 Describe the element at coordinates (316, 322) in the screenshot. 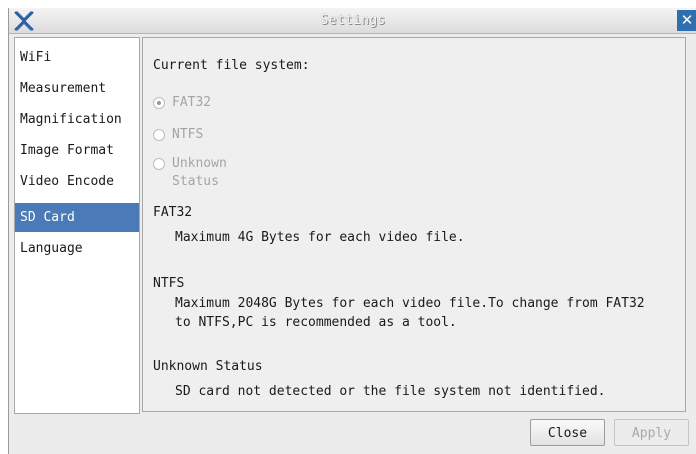

I see `ntfs-description-line2: to NTFS,PC is recommended as a tool.` at that location.